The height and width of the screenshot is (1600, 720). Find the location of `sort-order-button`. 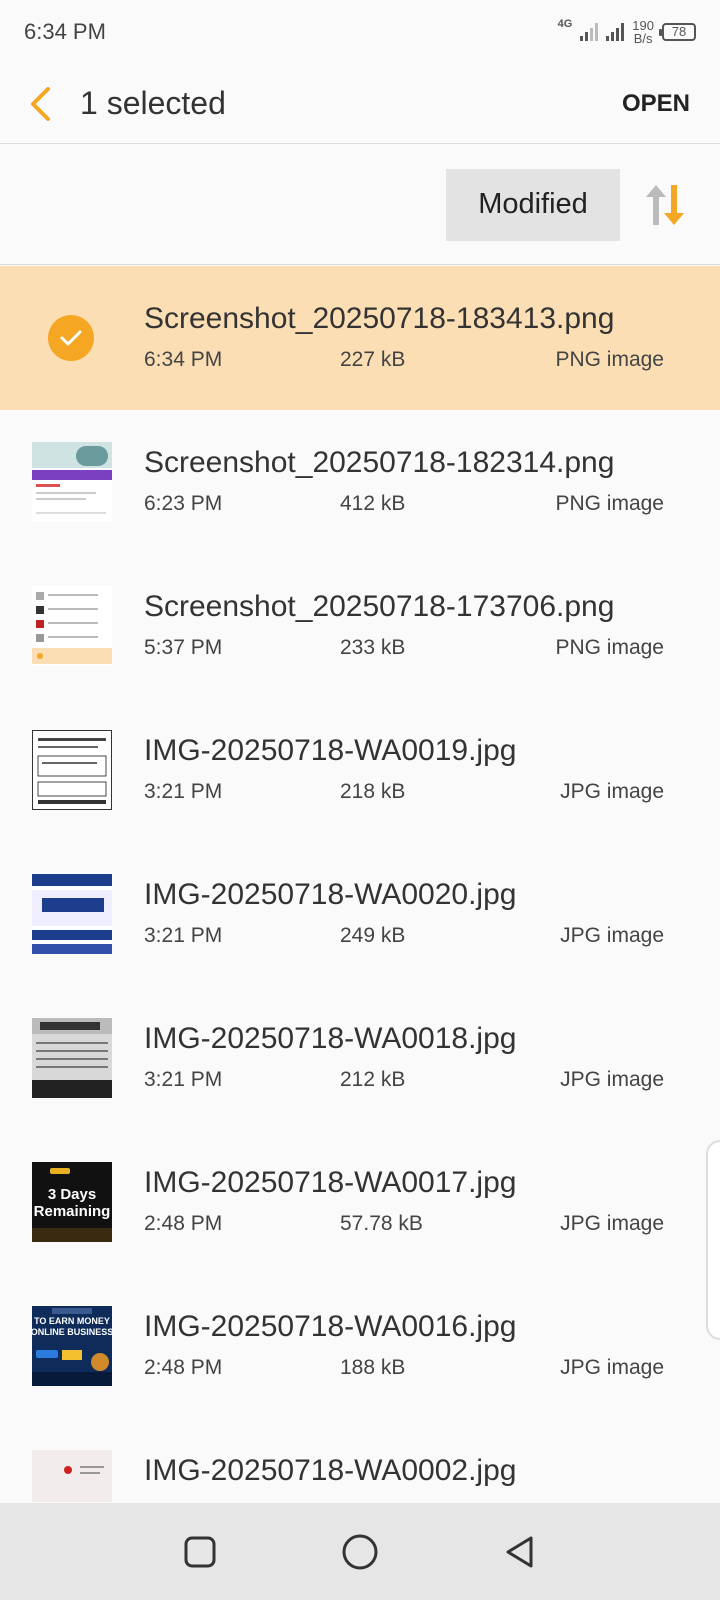

sort-order-button is located at coordinates (665, 205).